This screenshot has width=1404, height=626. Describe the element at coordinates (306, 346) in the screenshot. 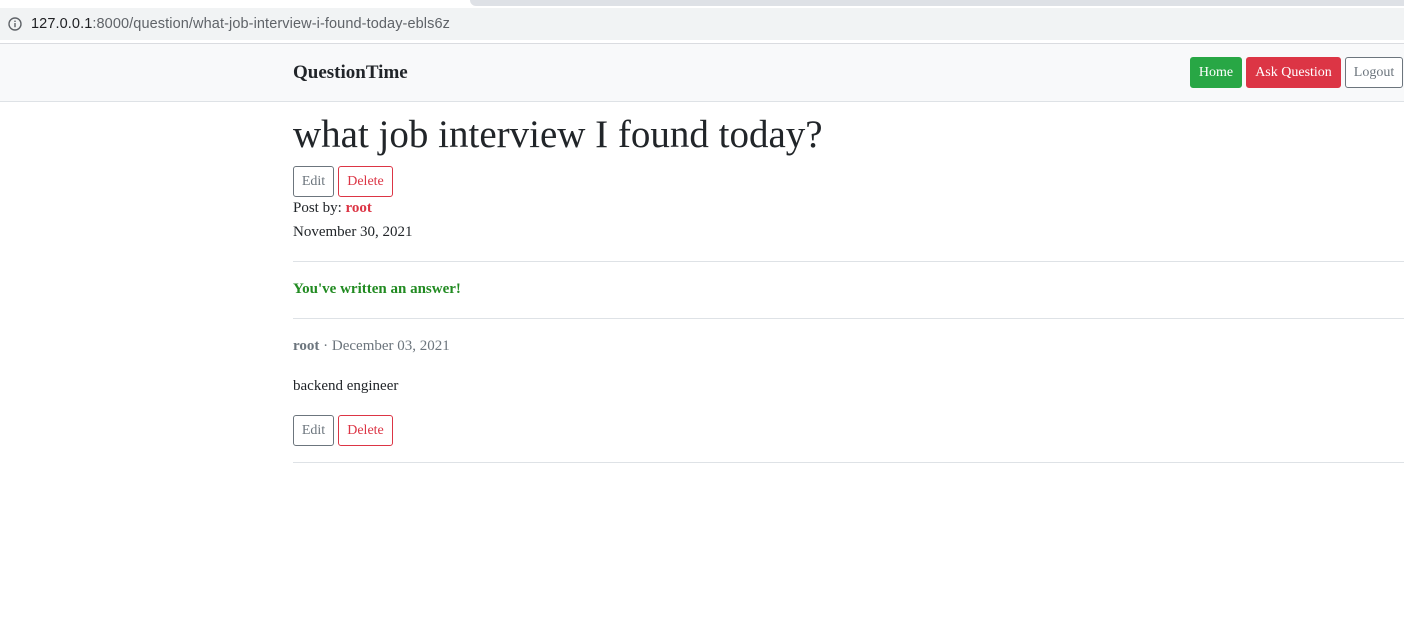

I see `answer-author: root` at that location.